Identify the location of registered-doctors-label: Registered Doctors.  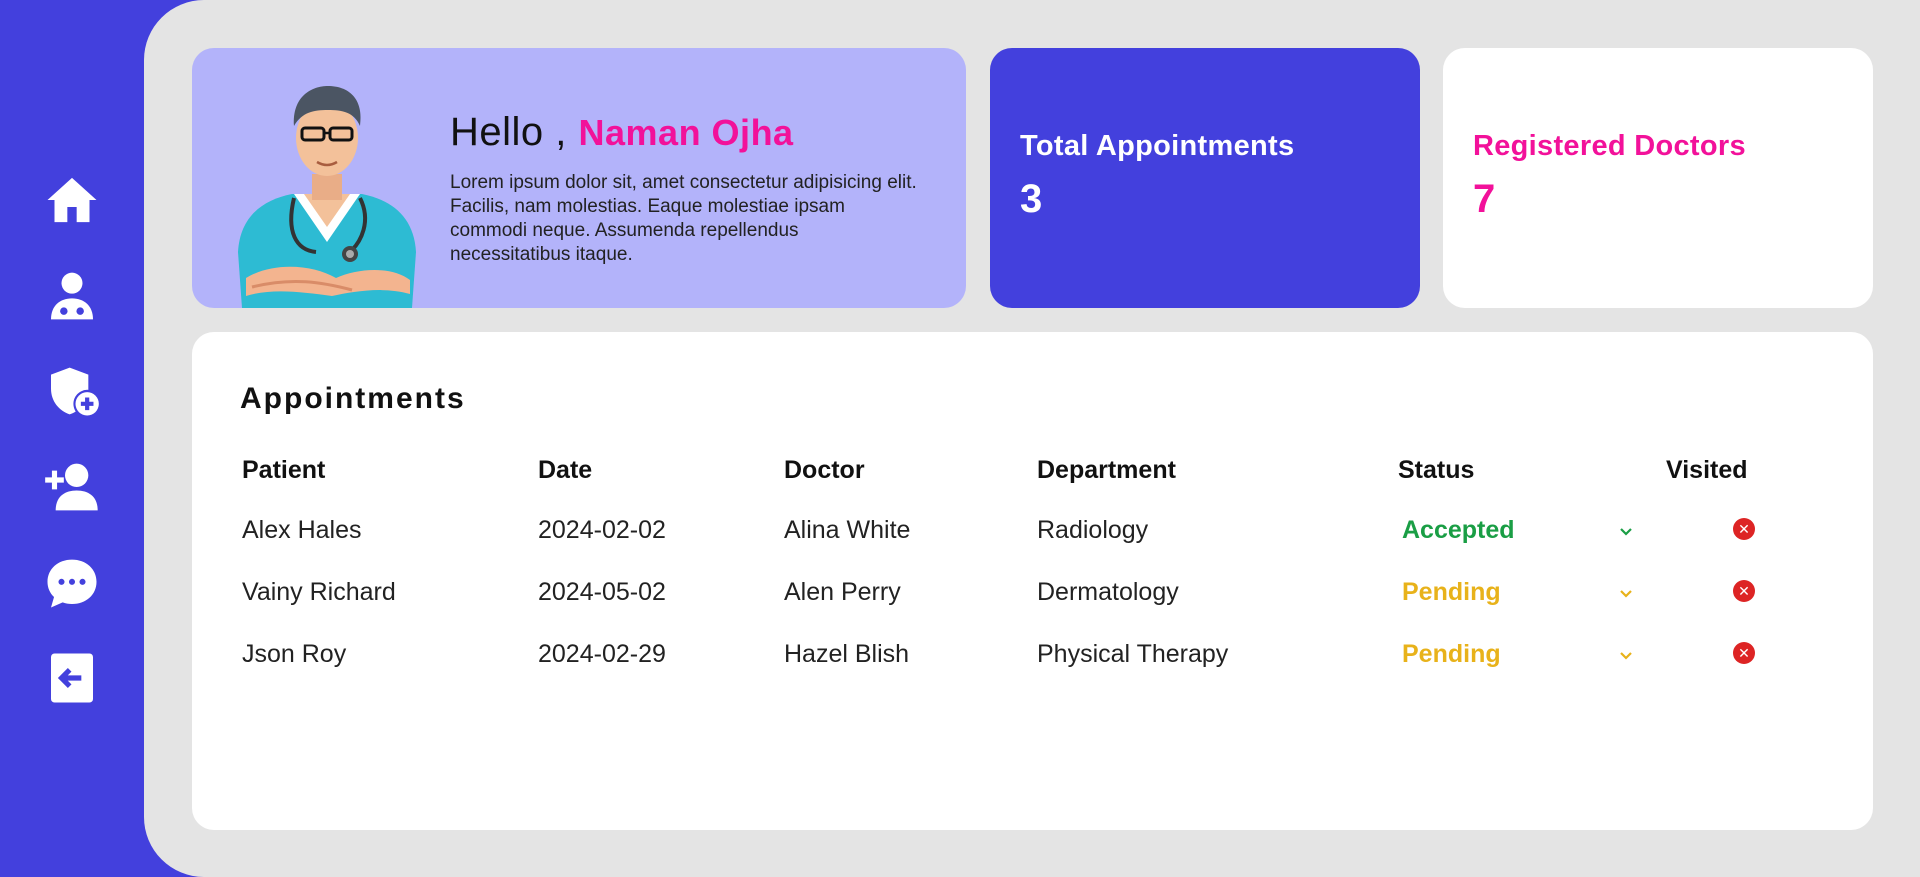
(1609, 146).